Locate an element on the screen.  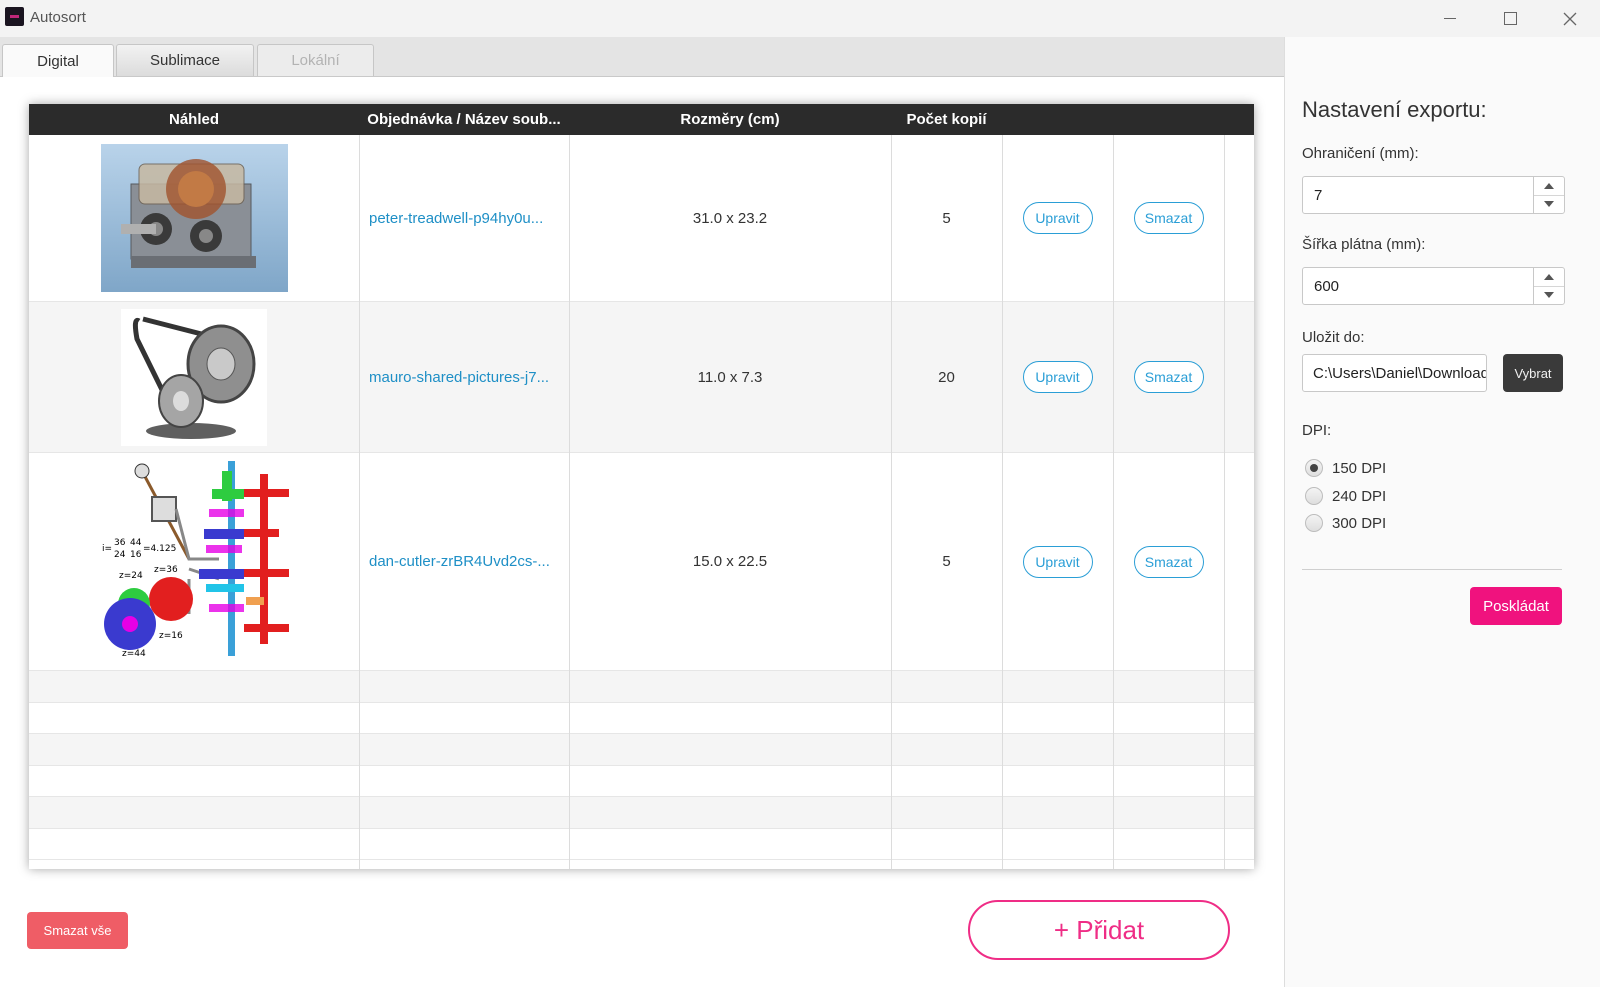
close-button is located at coordinates (1570, 18).